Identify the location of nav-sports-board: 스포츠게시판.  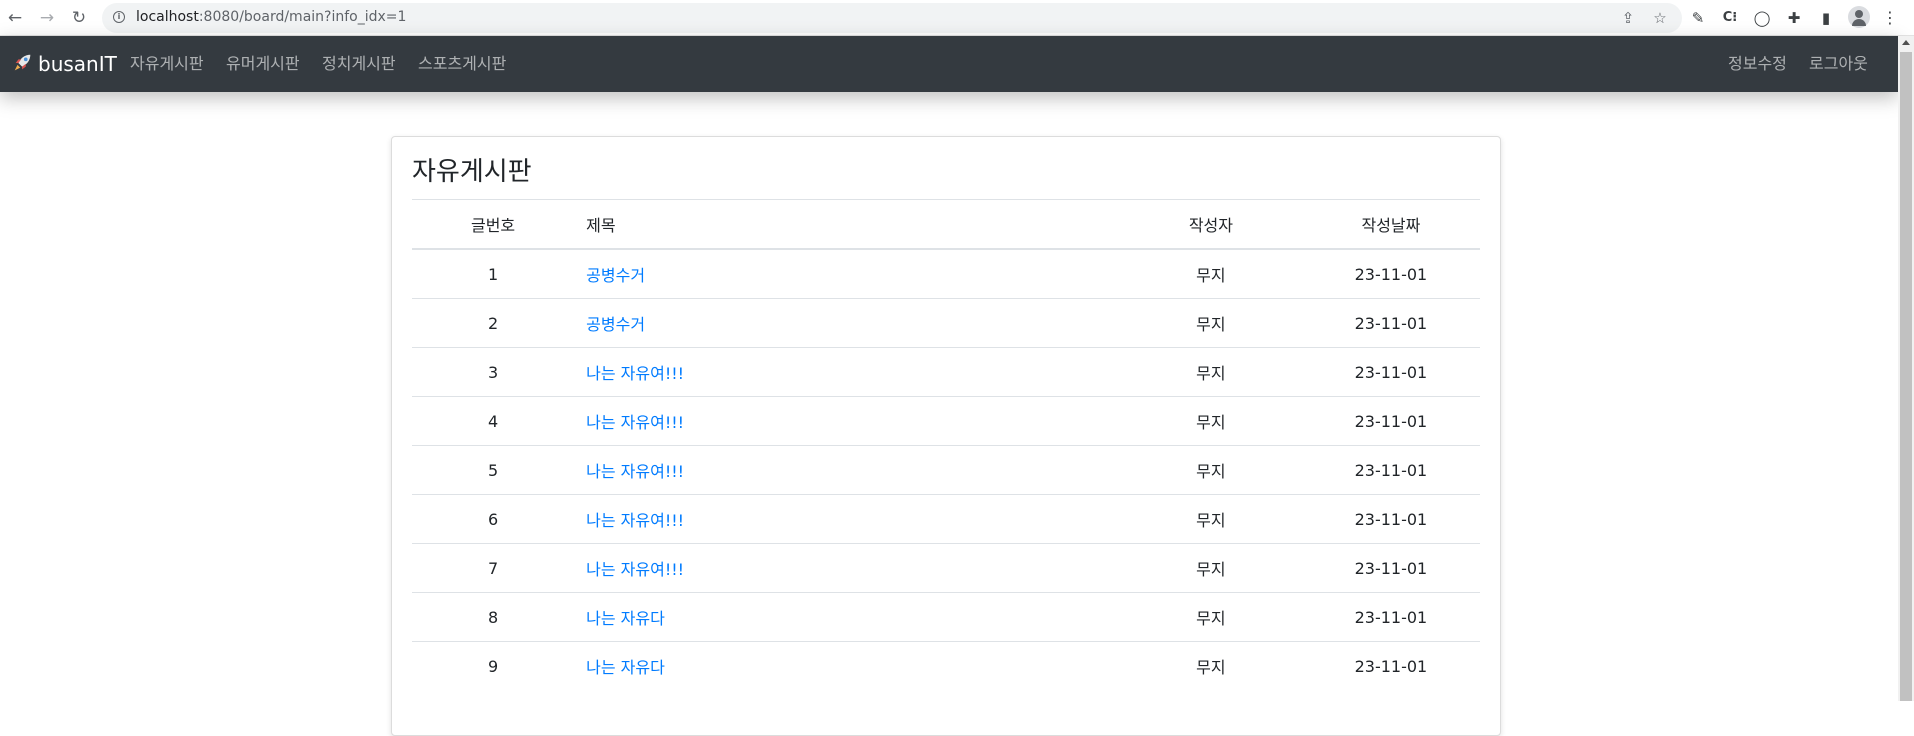
(462, 64).